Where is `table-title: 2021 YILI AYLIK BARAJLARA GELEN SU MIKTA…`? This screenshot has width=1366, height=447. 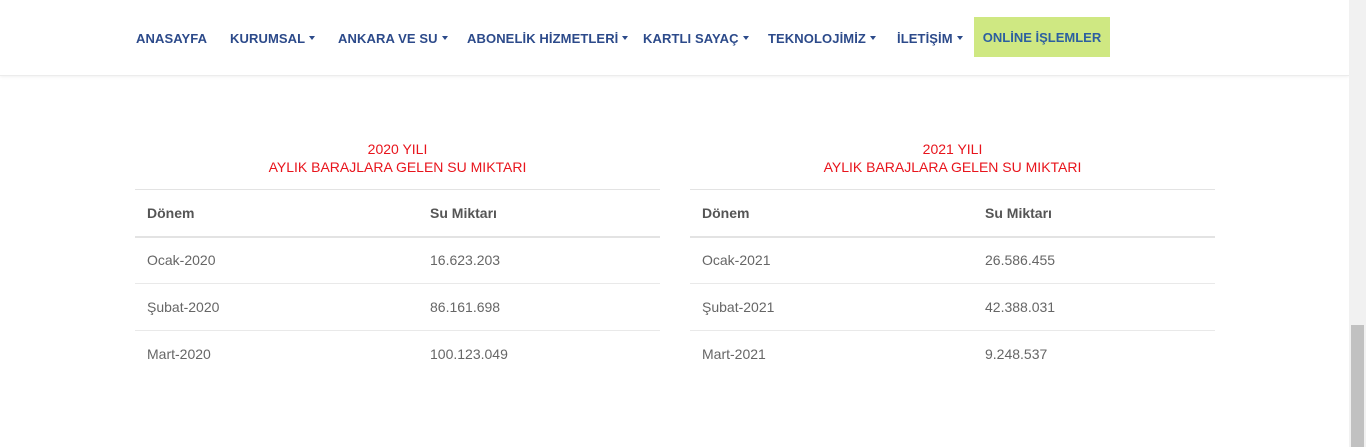
table-title: 2021 YILI AYLIK BARAJLARA GELEN SU MIKTA… is located at coordinates (952, 159).